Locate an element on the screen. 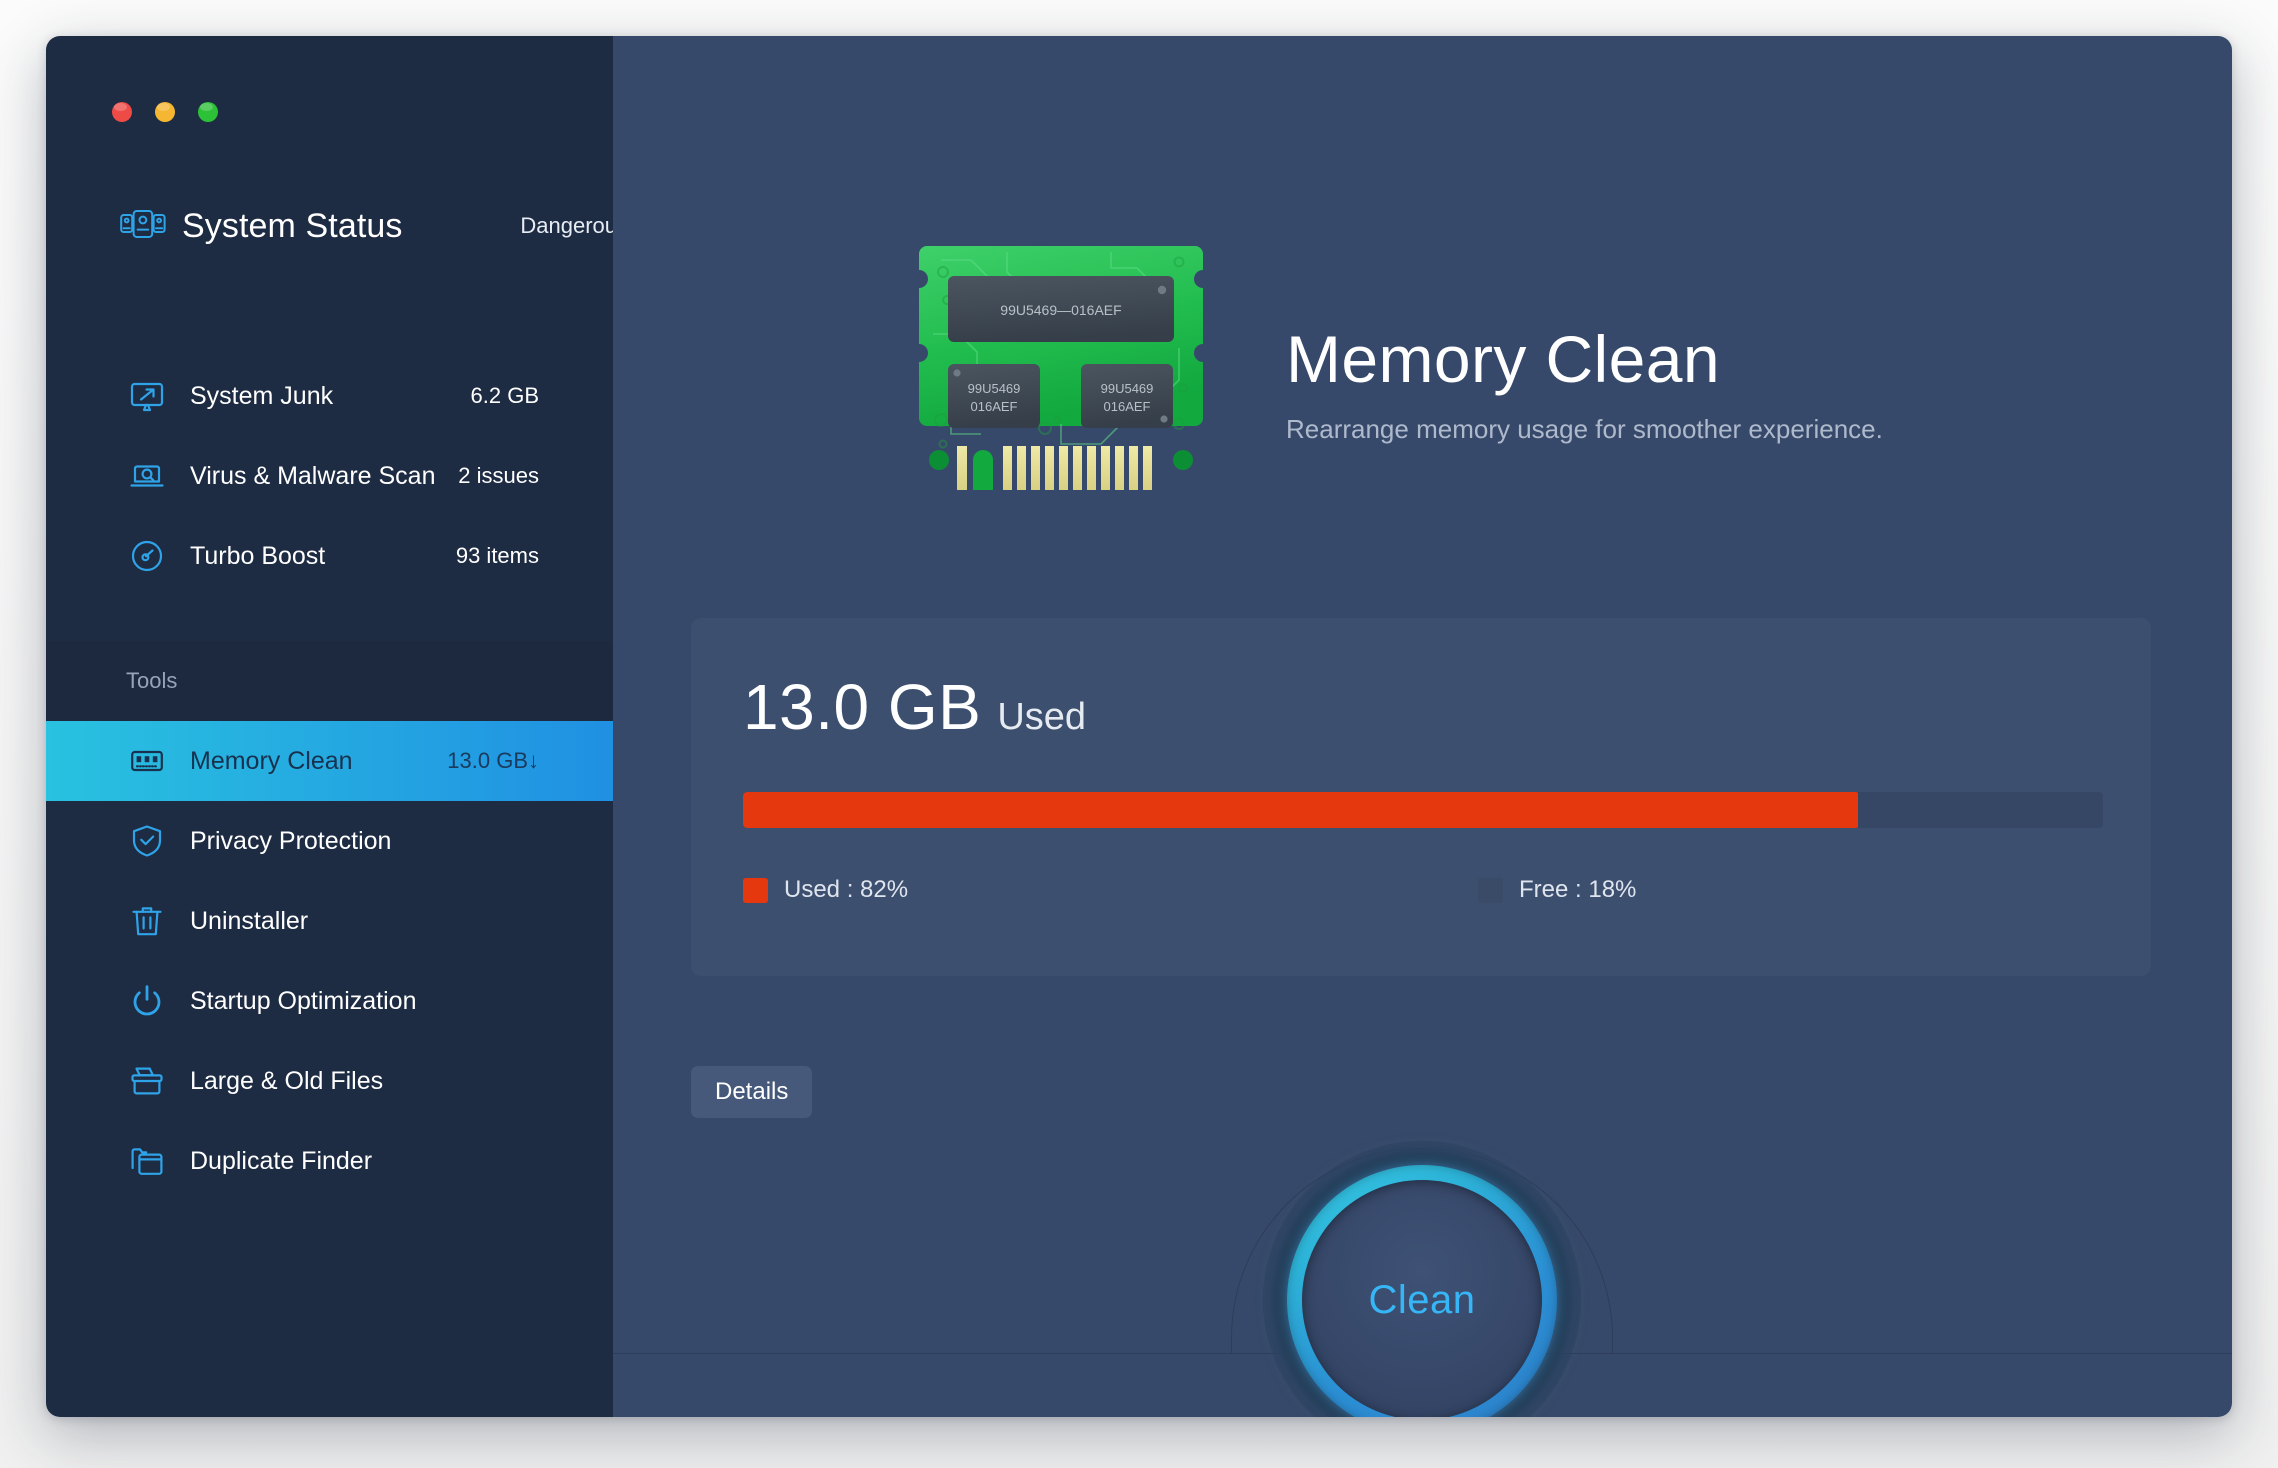 The image size is (2278, 1468). details-button-label: Details is located at coordinates (752, 1091).